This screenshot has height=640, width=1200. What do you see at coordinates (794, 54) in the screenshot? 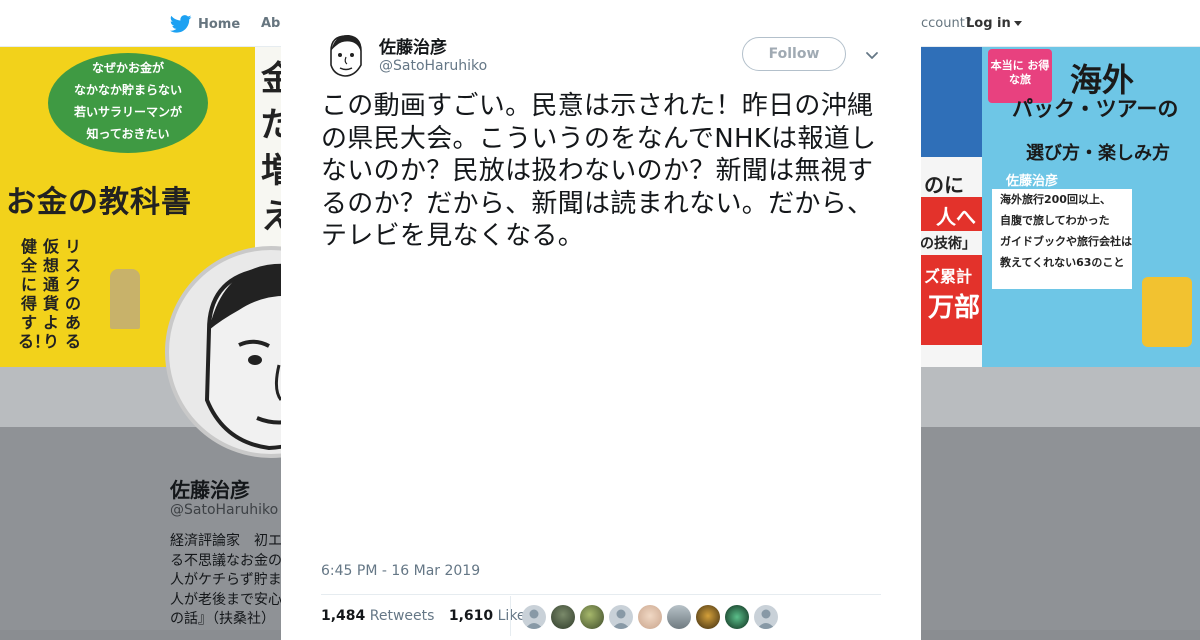
I see `follow-button: Follow` at bounding box center [794, 54].